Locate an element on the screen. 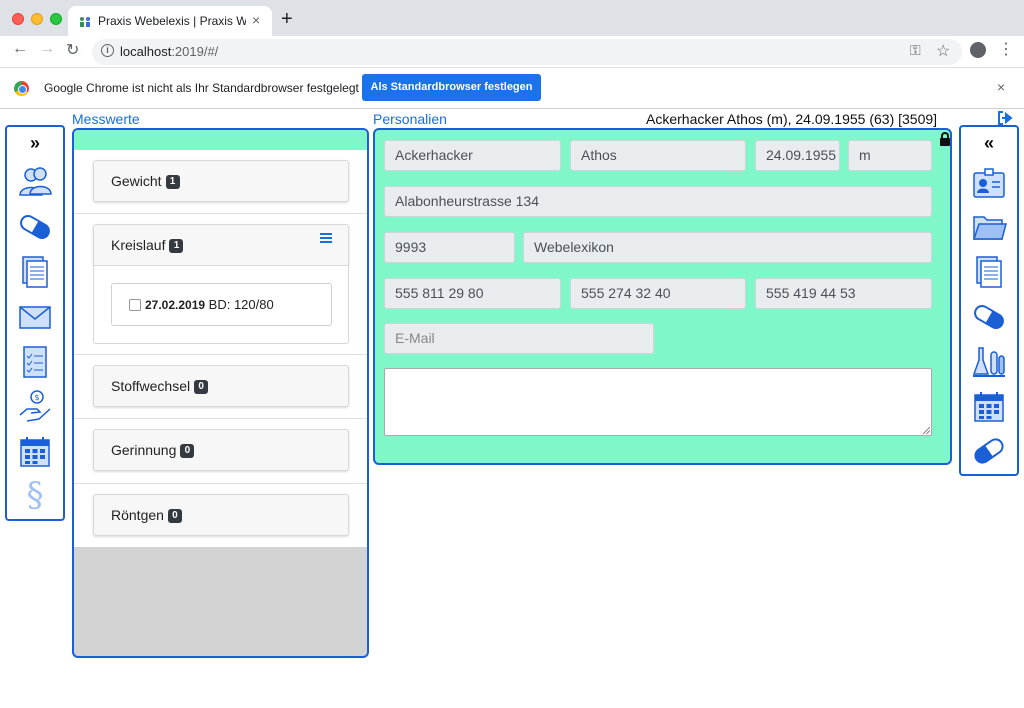 The width and height of the screenshot is (1024, 708). tab-title: Praxis Webelexis | Praxis Webelexis is located at coordinates (172, 21).